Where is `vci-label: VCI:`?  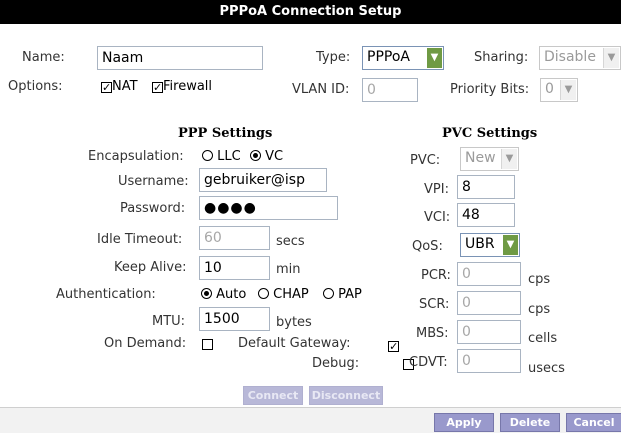
vci-label: VCI: is located at coordinates (437, 217).